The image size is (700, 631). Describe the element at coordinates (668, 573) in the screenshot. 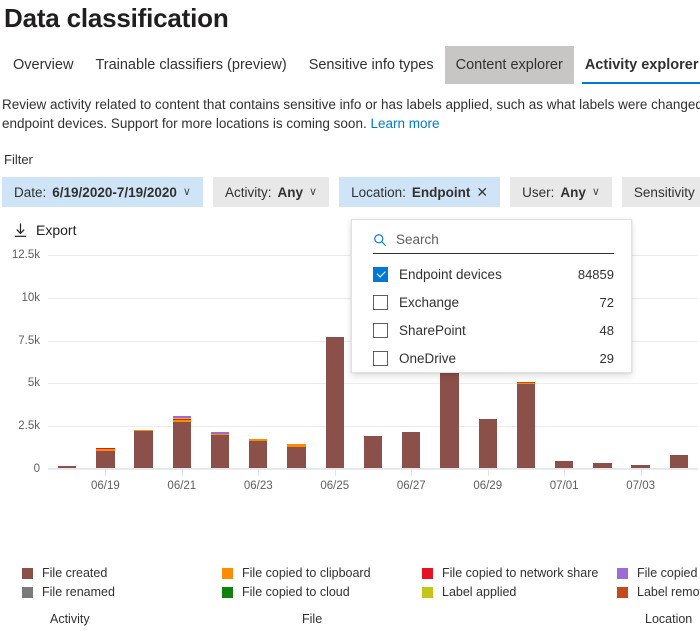

I see `legend-label: File copied to r` at that location.